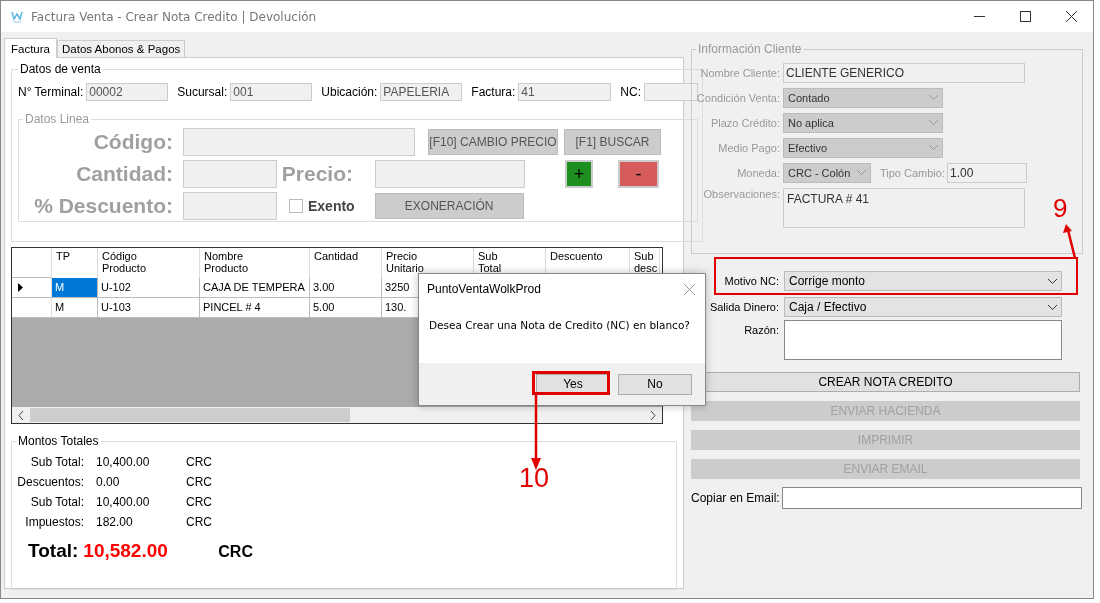 Image resolution: width=1100 pixels, height=603 pixels. Describe the element at coordinates (21, 415) in the screenshot. I see `scroll-left-icon` at that location.